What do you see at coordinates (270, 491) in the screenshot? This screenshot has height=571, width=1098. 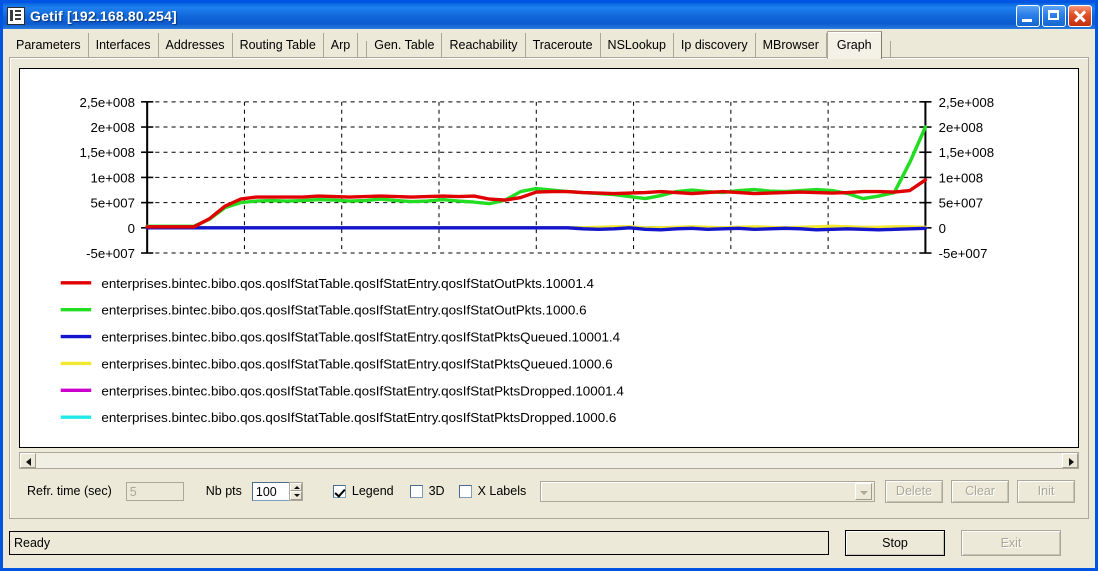 I see `nb-pts-input: 100` at bounding box center [270, 491].